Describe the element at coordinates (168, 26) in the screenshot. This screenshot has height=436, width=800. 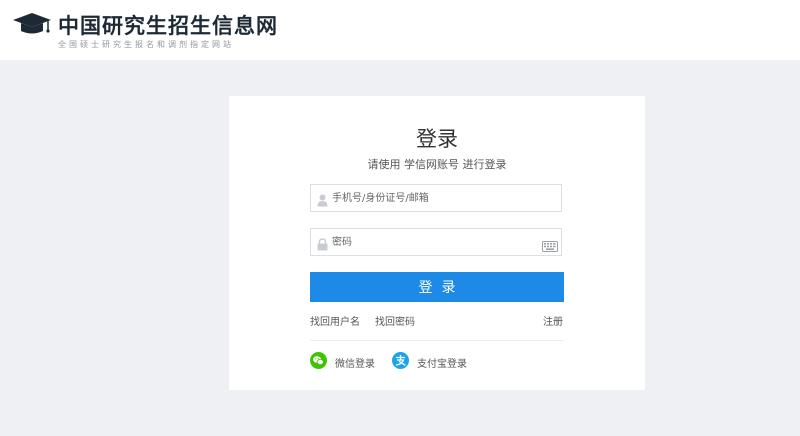
I see `logo-title: 中国研究生招生信息网` at that location.